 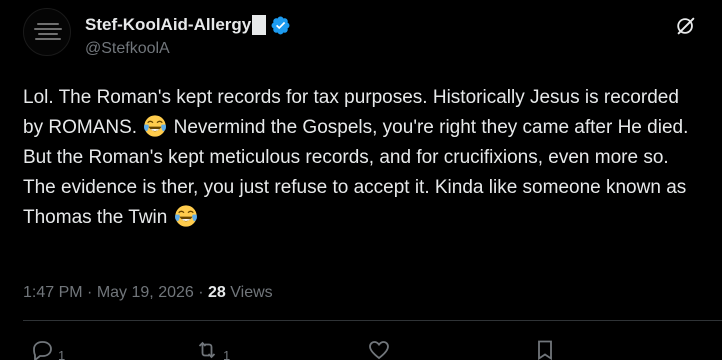 I want to click on like-button, so click(x=379, y=349).